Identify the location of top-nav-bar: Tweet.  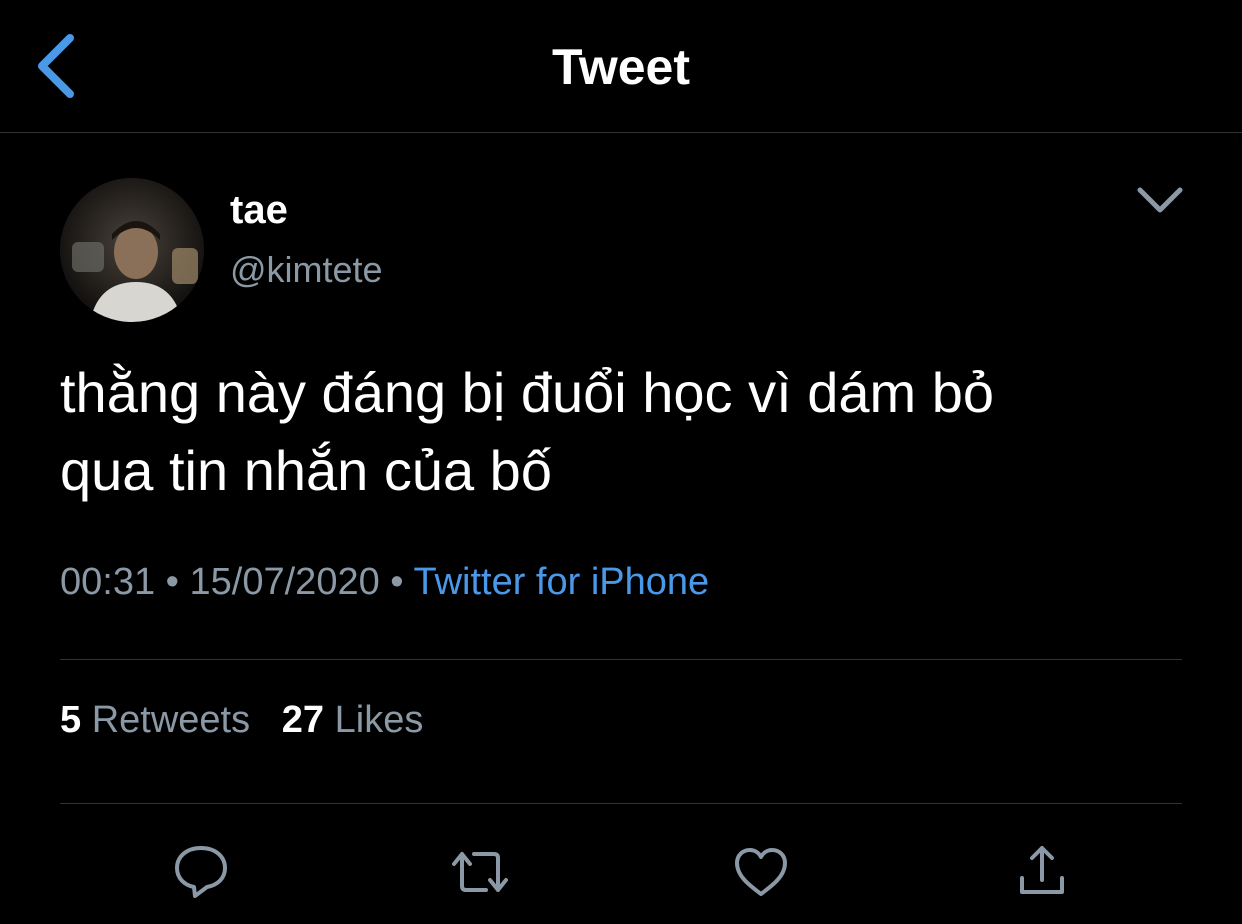
(621, 66).